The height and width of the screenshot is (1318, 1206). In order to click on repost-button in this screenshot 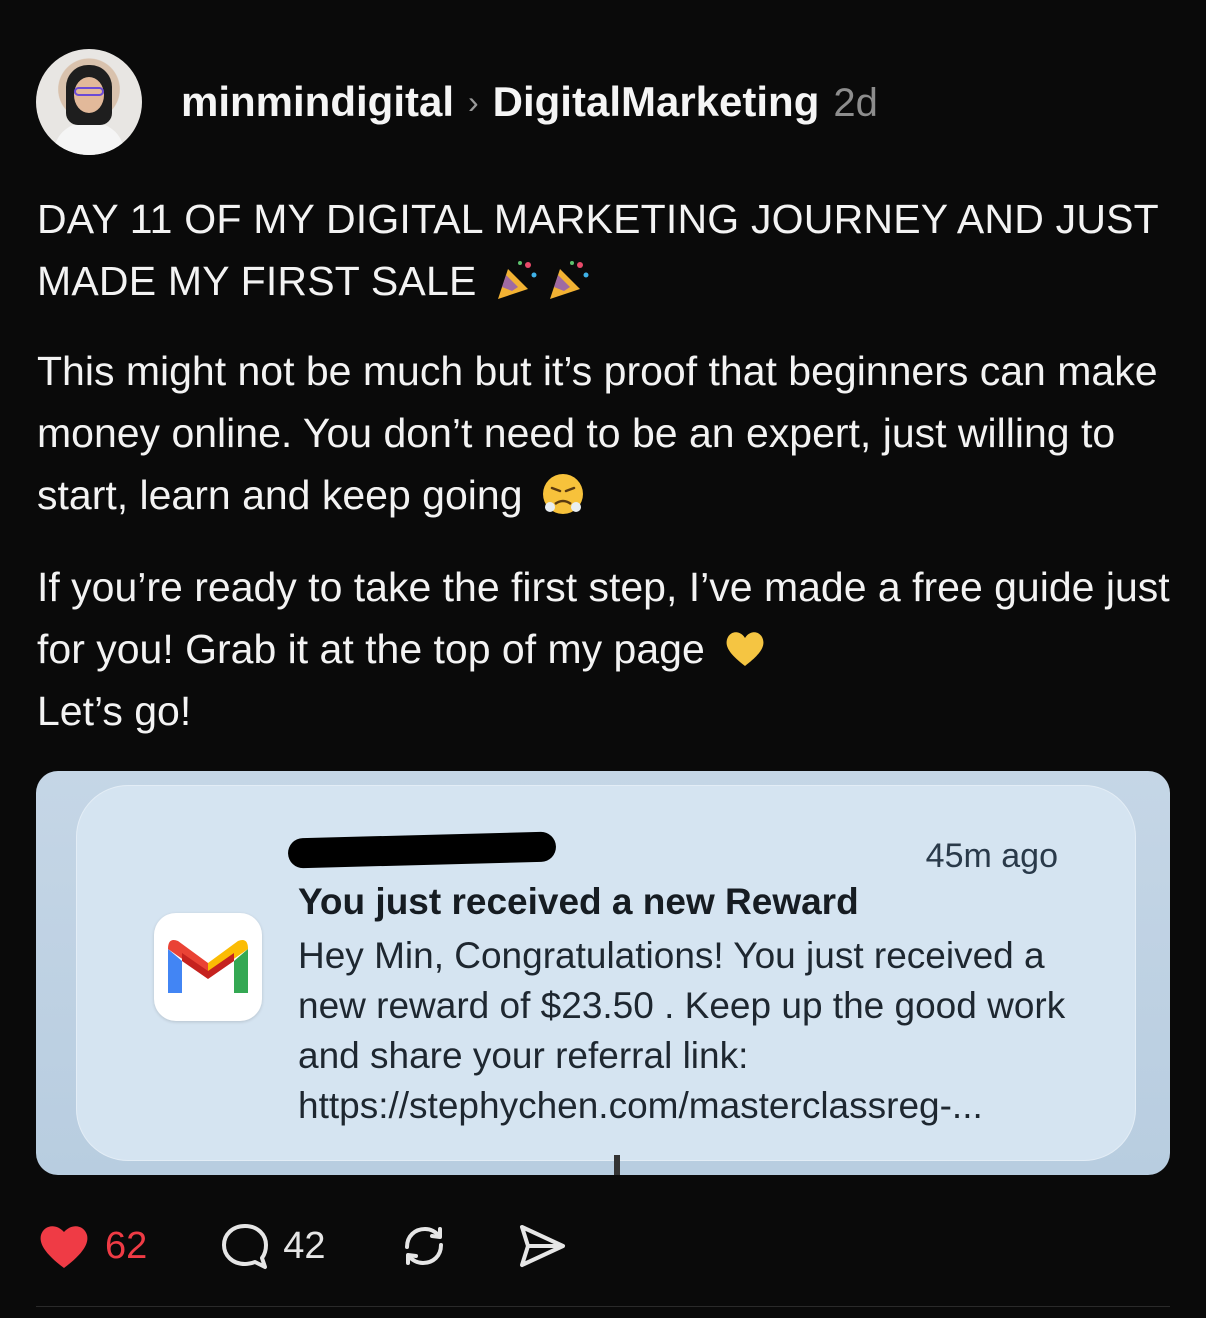, I will do `click(424, 1246)`.